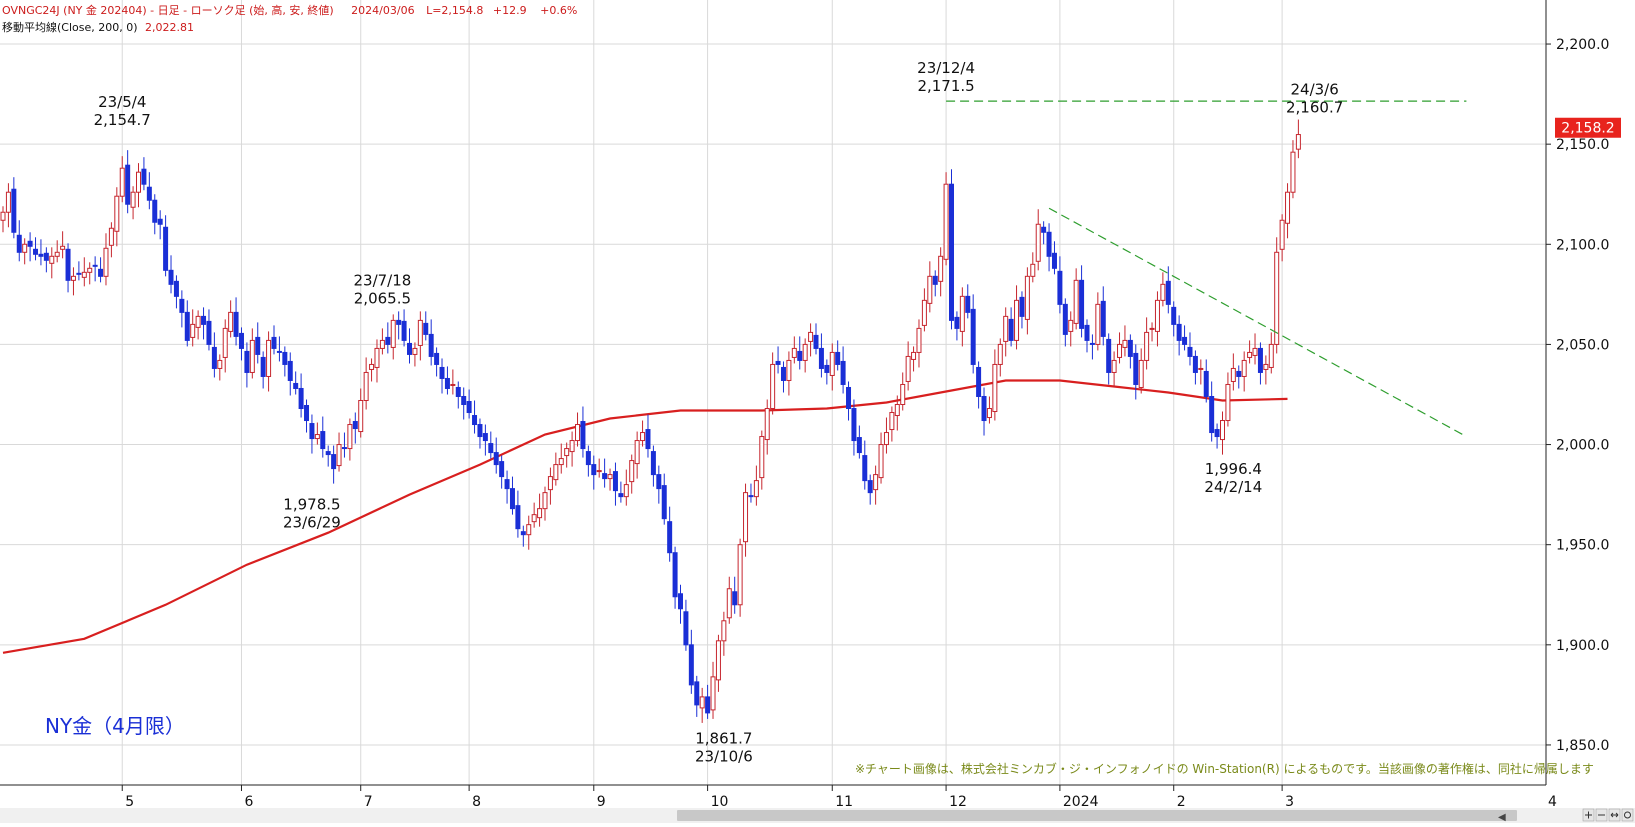 This screenshot has width=1635, height=827. Describe the element at coordinates (723, 739) in the screenshot. I see `annotation-line-1: 1,861.7` at that location.